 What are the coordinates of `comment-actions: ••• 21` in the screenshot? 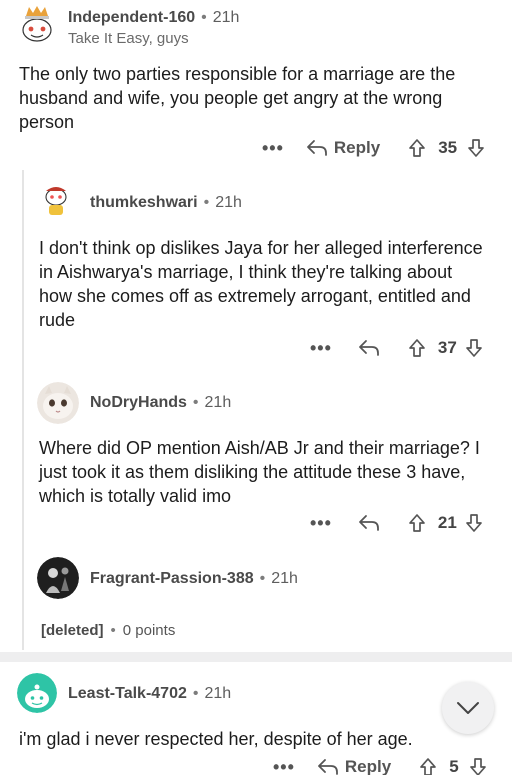 It's located at (405, 523).